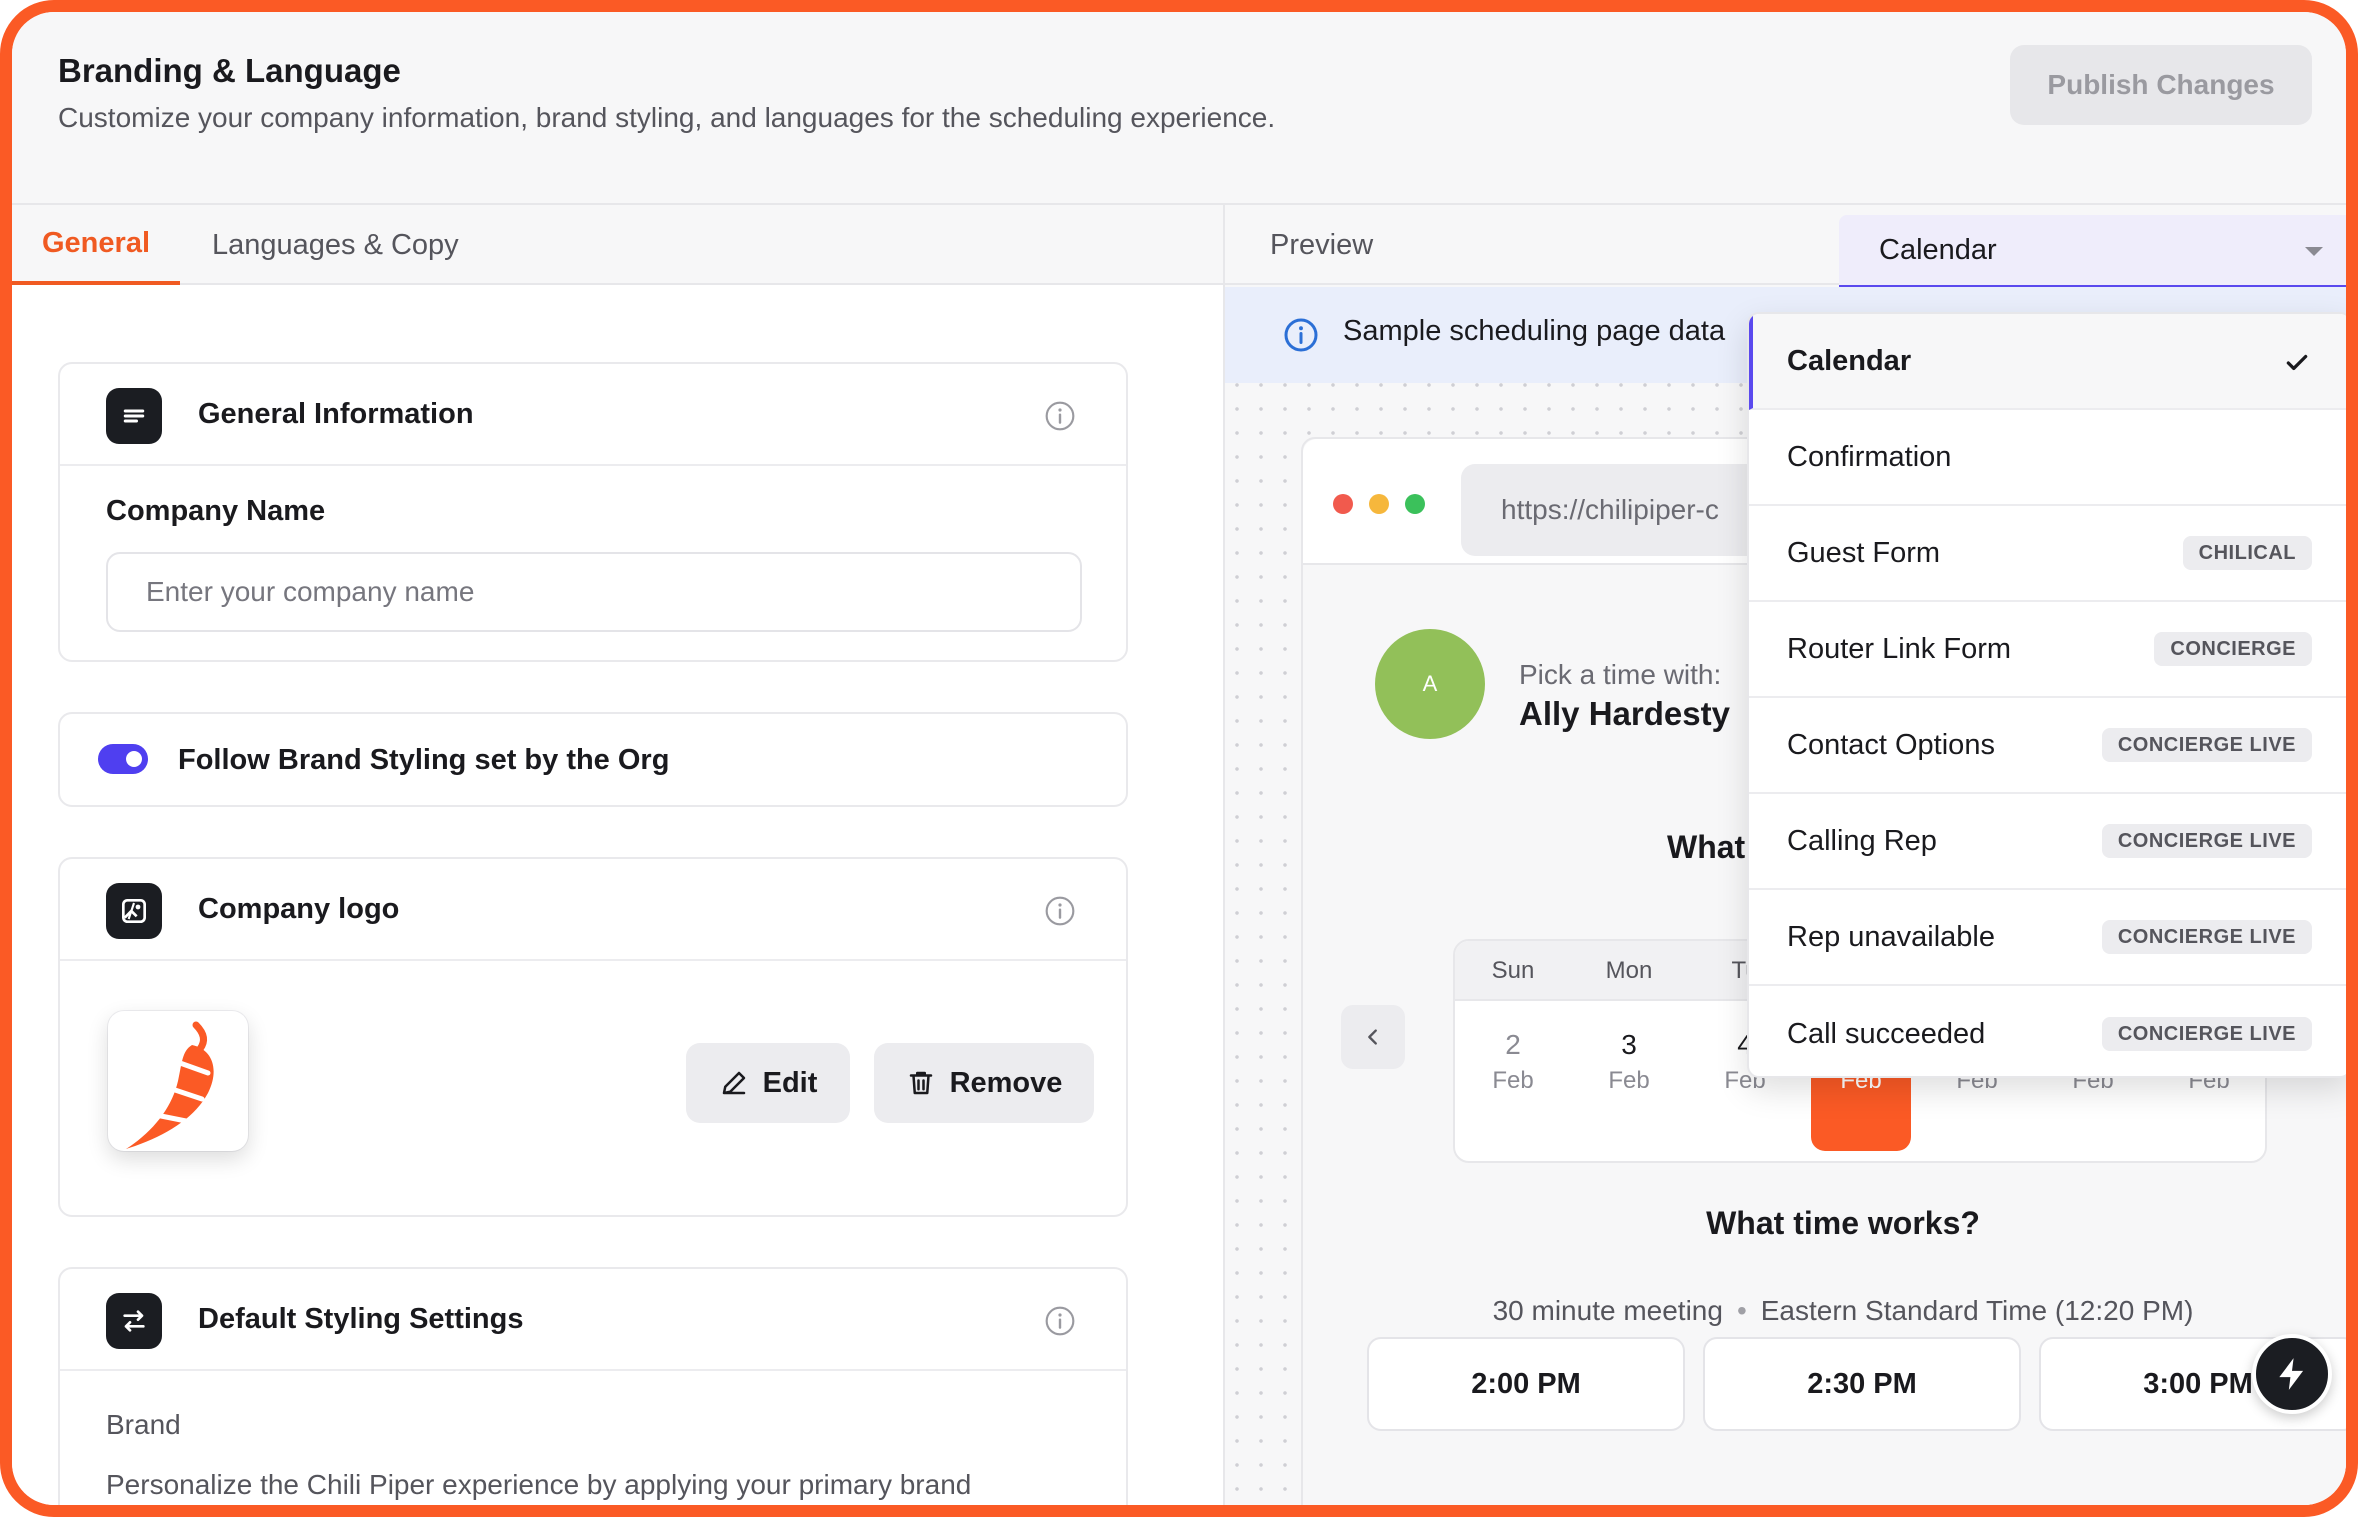  Describe the element at coordinates (335, 245) in the screenshot. I see `tab-languages-copy: Languages & Copy` at that location.